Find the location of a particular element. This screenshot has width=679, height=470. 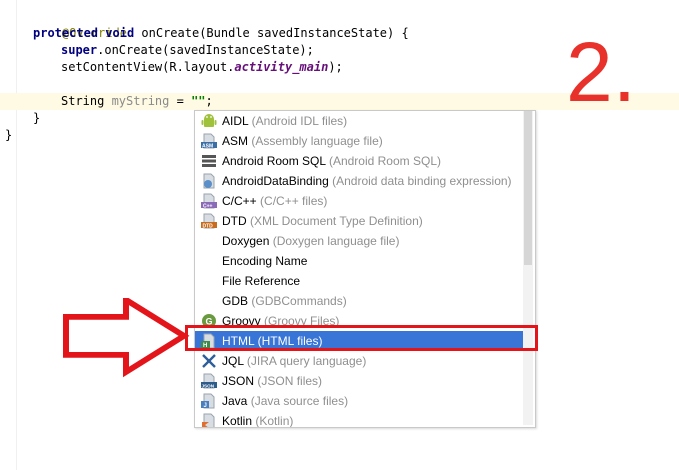

code-line-string: String myString = ""; is located at coordinates (137, 101).